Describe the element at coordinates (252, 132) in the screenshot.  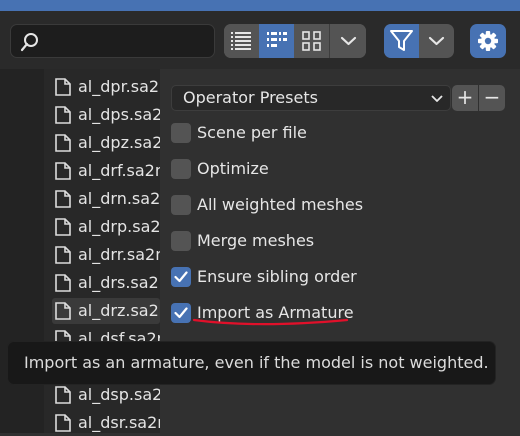
I see `option-label: Scene per file` at that location.